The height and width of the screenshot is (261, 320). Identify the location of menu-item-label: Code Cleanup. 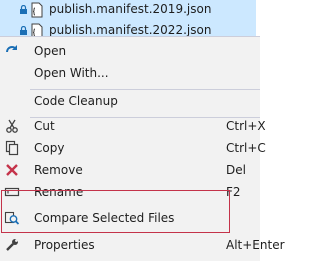
(76, 101).